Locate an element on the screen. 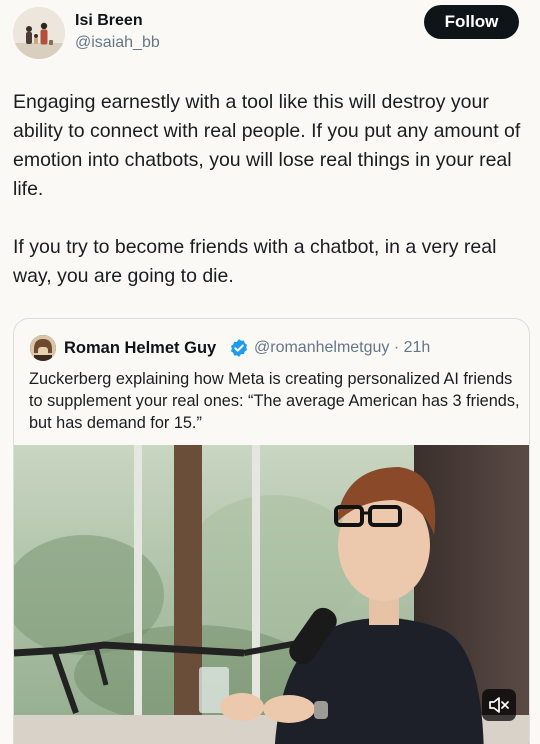 The image size is (540, 744). author-avatar is located at coordinates (39, 33).